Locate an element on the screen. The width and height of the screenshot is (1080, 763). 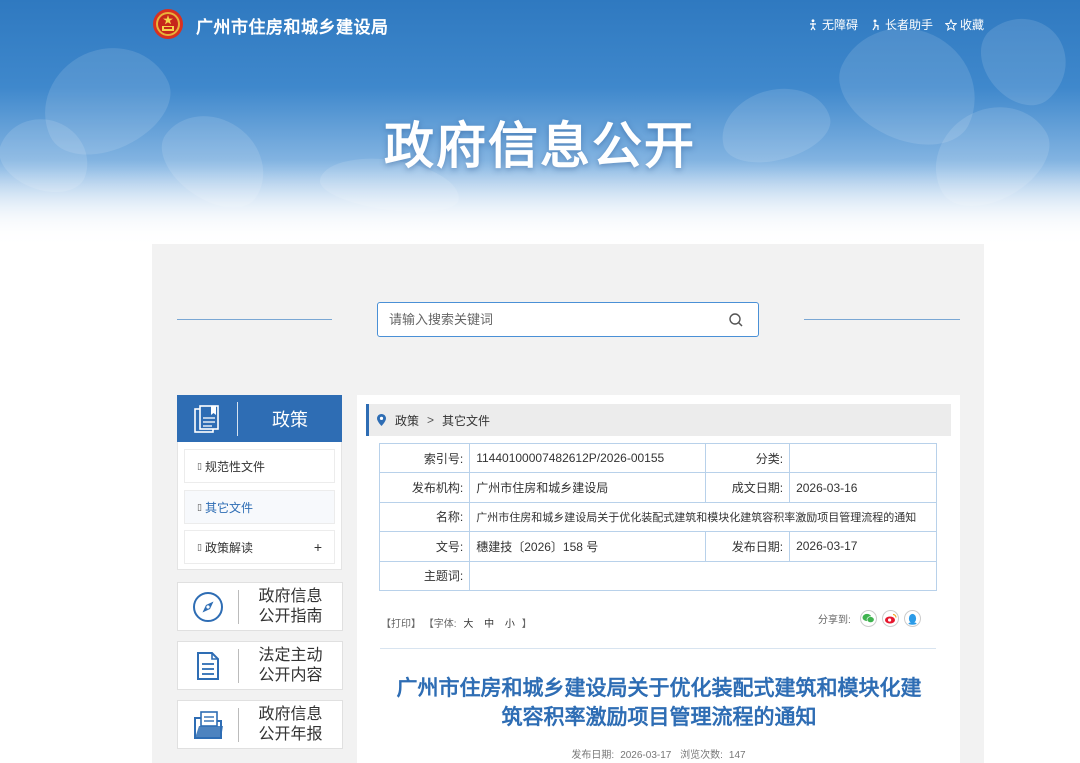
search-box is located at coordinates (568, 319).